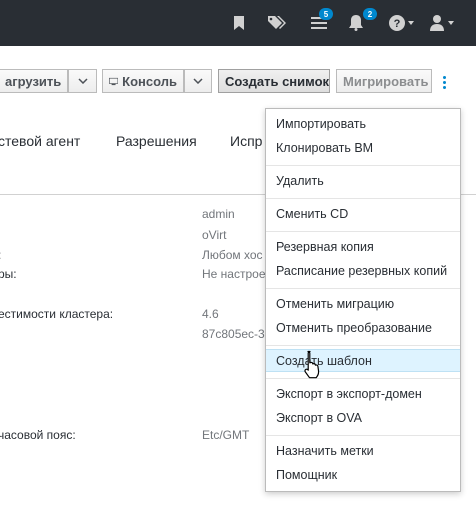 This screenshot has height=508, width=476. I want to click on create-snapshot-button: Создать снимок, so click(274, 81).